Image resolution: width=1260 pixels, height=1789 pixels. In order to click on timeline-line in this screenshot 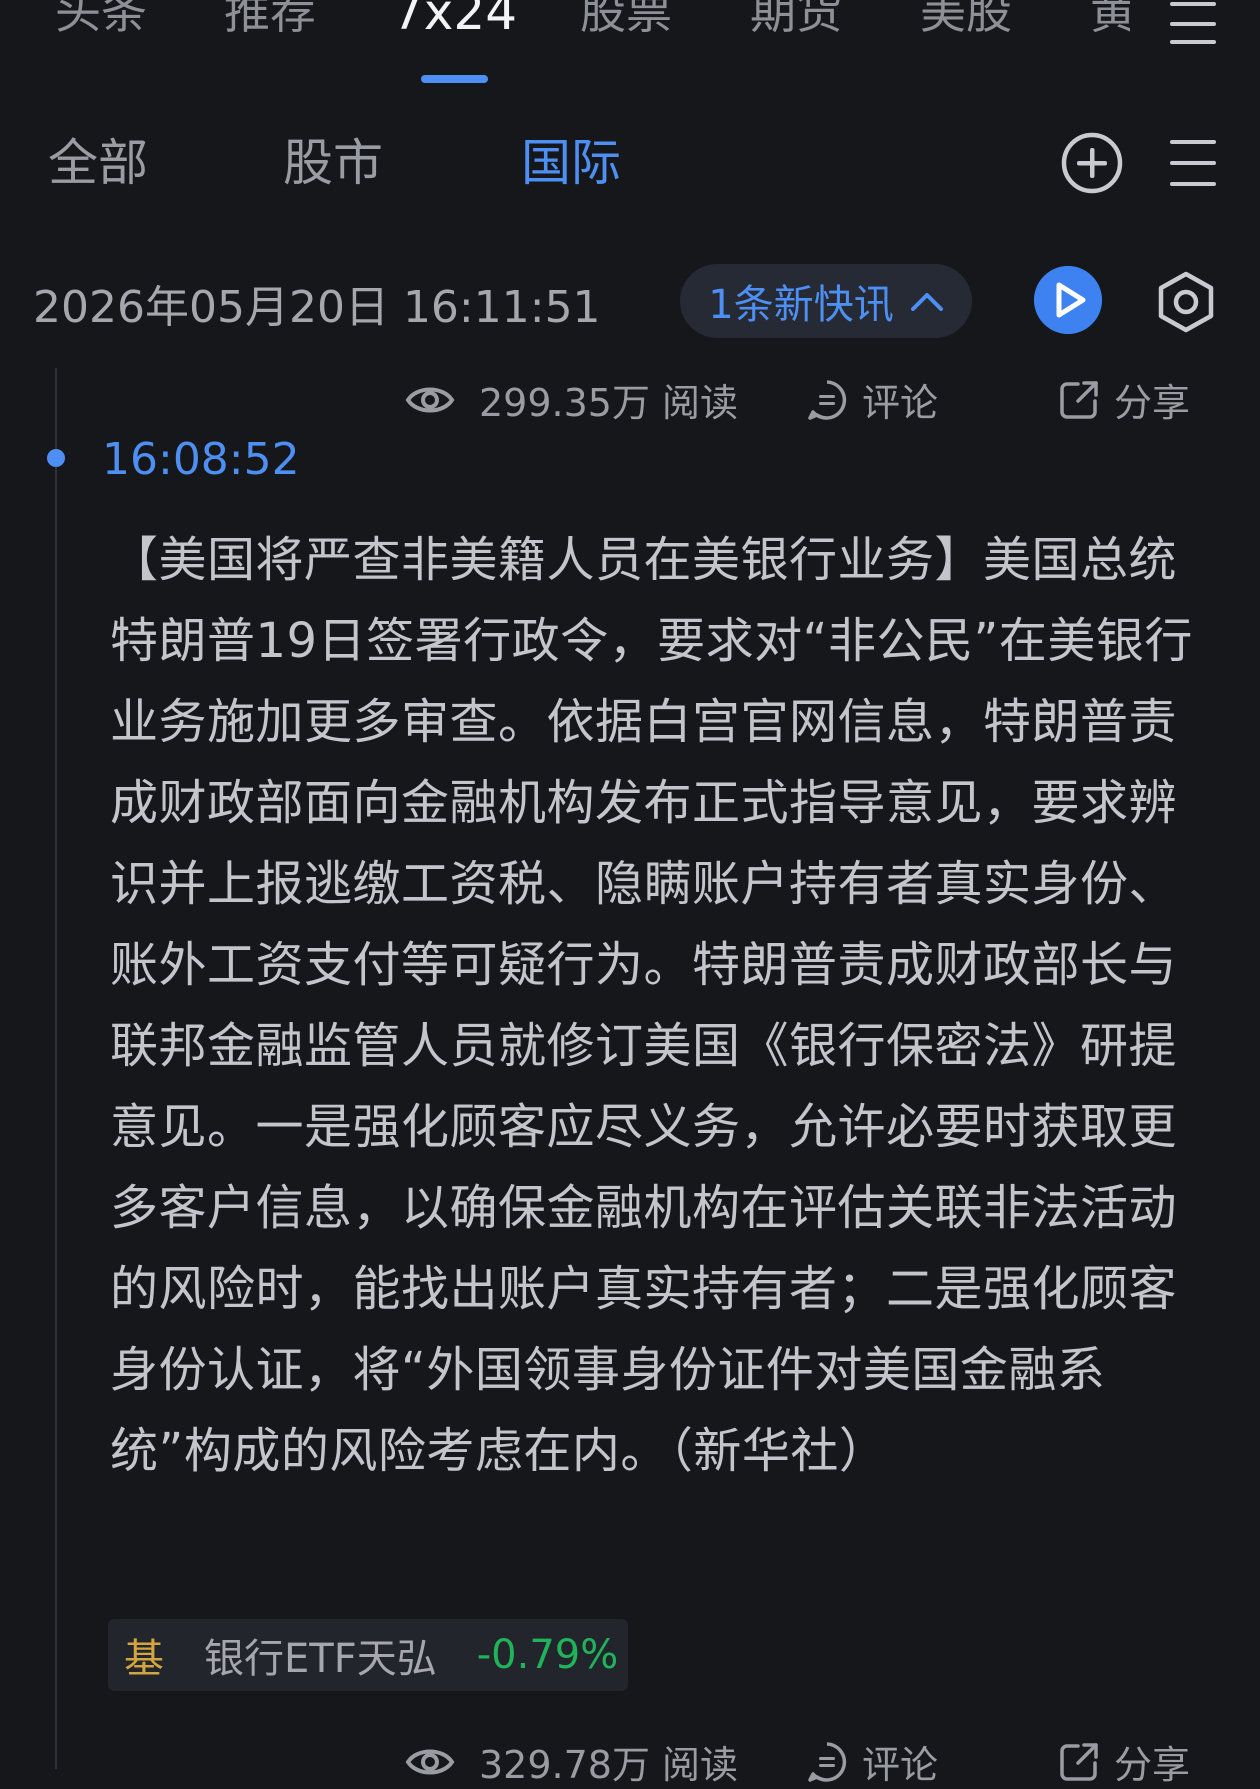, I will do `click(56, 1068)`.